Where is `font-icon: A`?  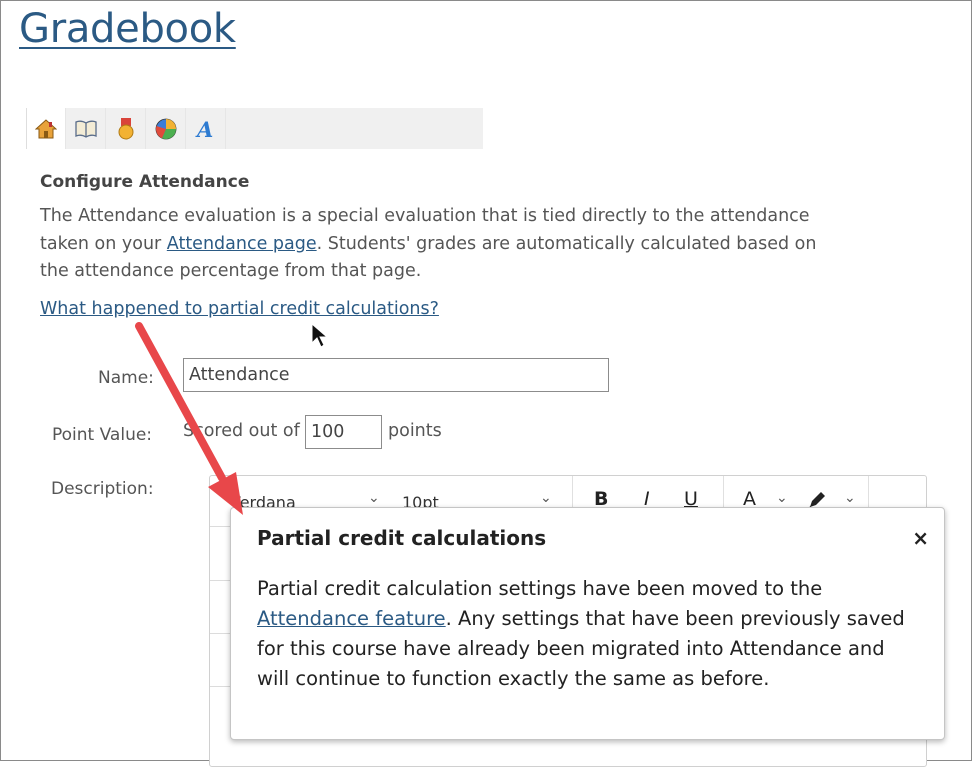 font-icon: A is located at coordinates (204, 129).